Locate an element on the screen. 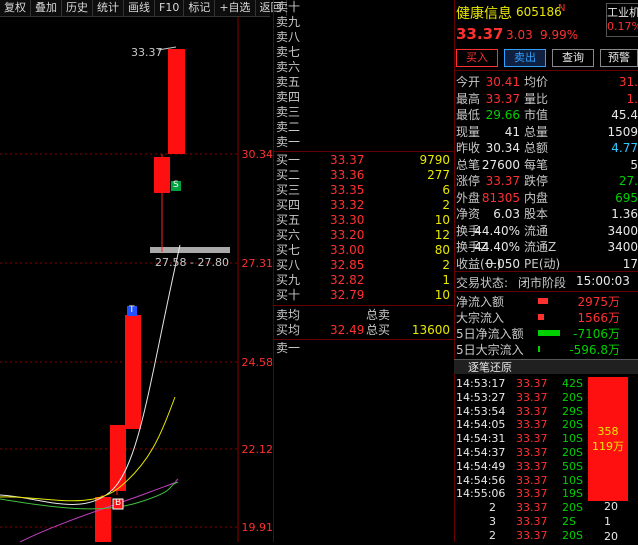  sell-level-label: 卖十 is located at coordinates (288, 7).